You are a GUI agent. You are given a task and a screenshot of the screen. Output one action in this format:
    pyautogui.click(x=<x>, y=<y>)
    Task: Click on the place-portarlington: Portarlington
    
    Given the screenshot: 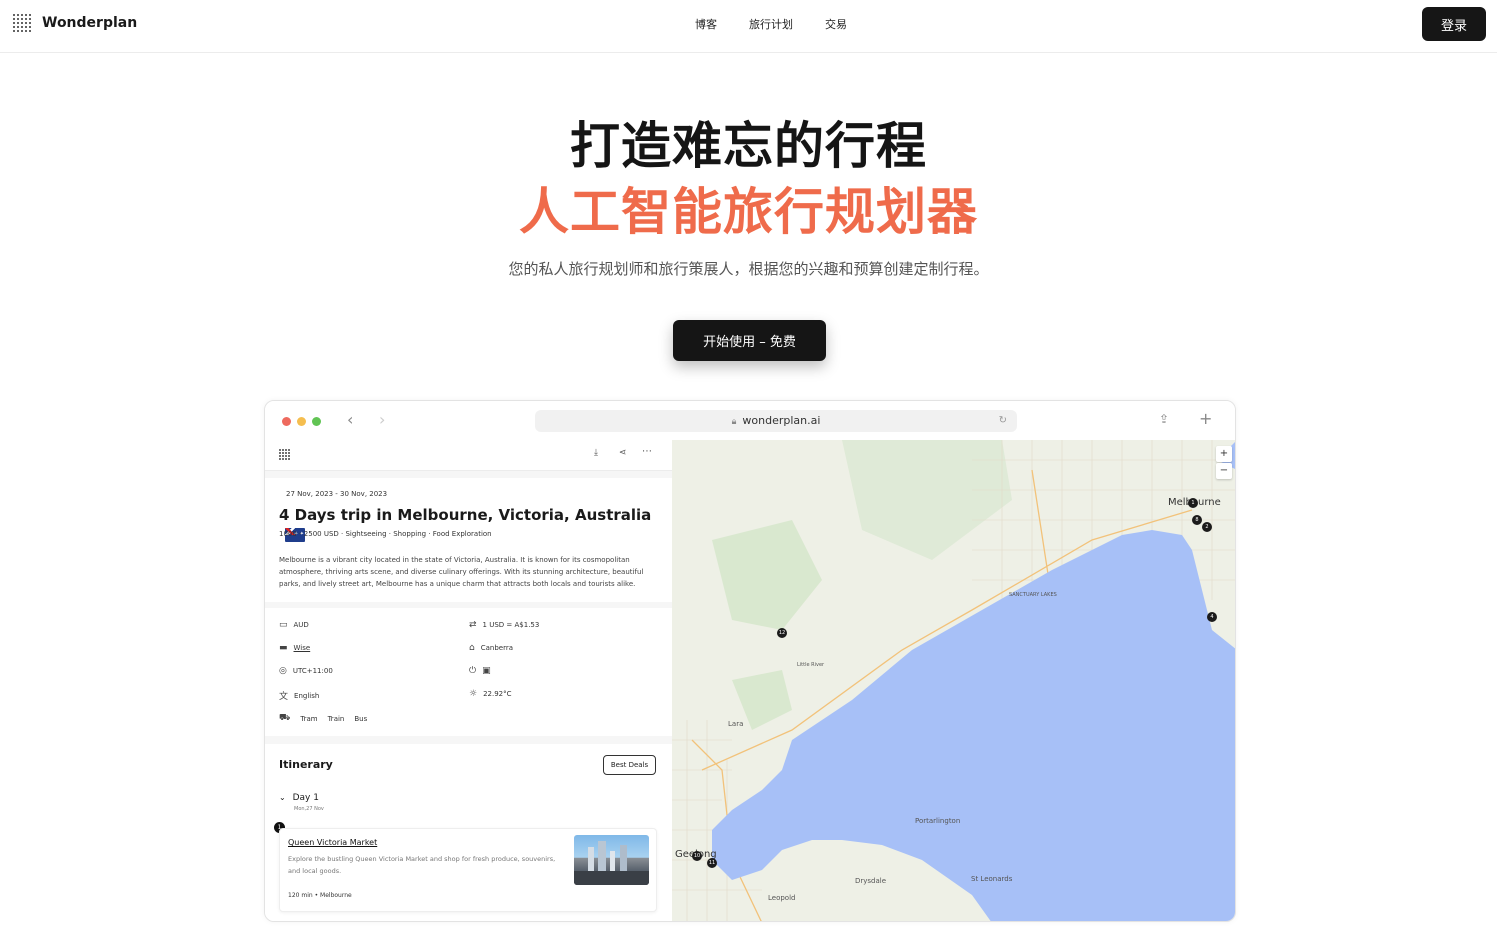 What is the action you would take?
    pyautogui.click(x=938, y=821)
    